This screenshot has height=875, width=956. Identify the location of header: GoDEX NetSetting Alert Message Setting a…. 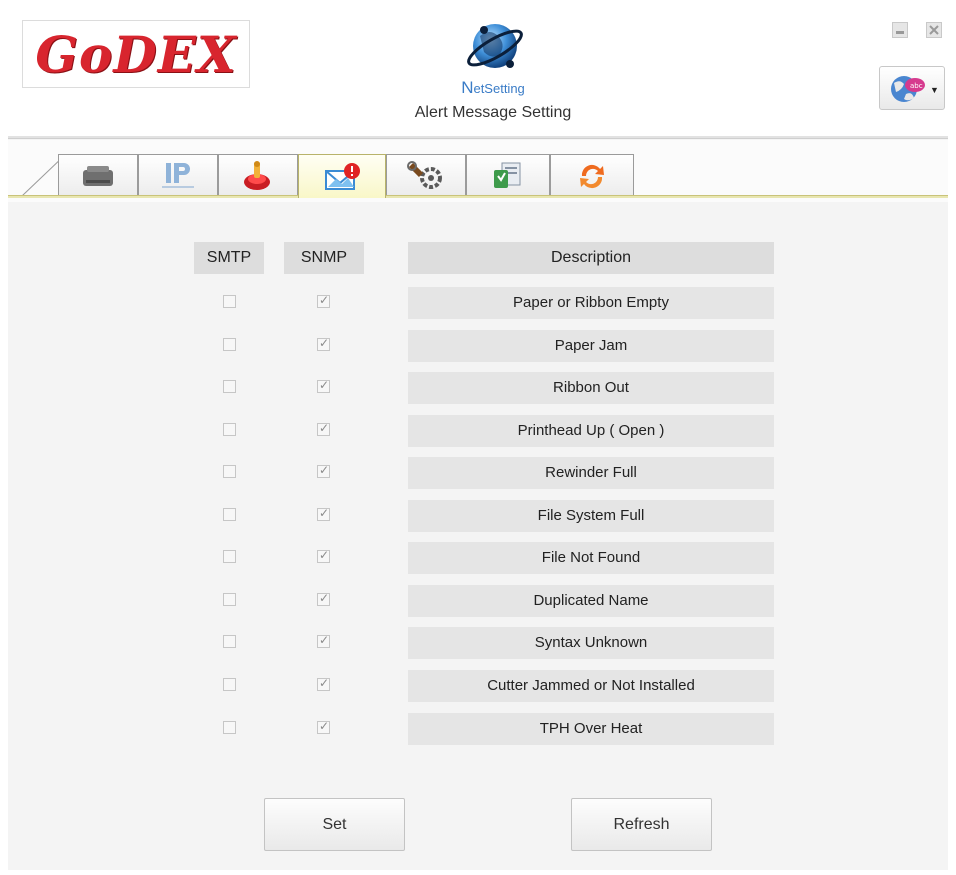
(478, 72).